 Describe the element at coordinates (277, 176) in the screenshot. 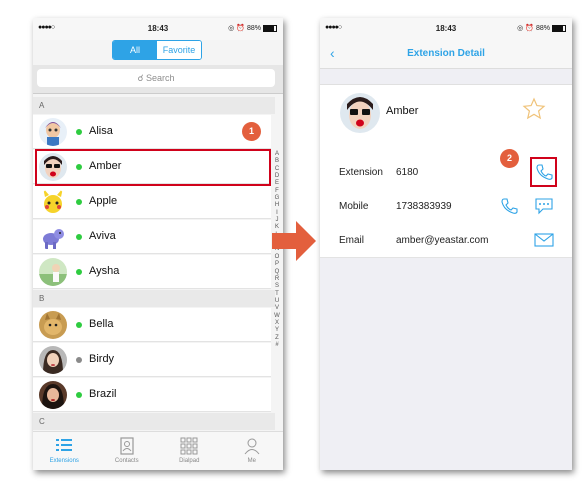

I see `index-letter: D` at that location.